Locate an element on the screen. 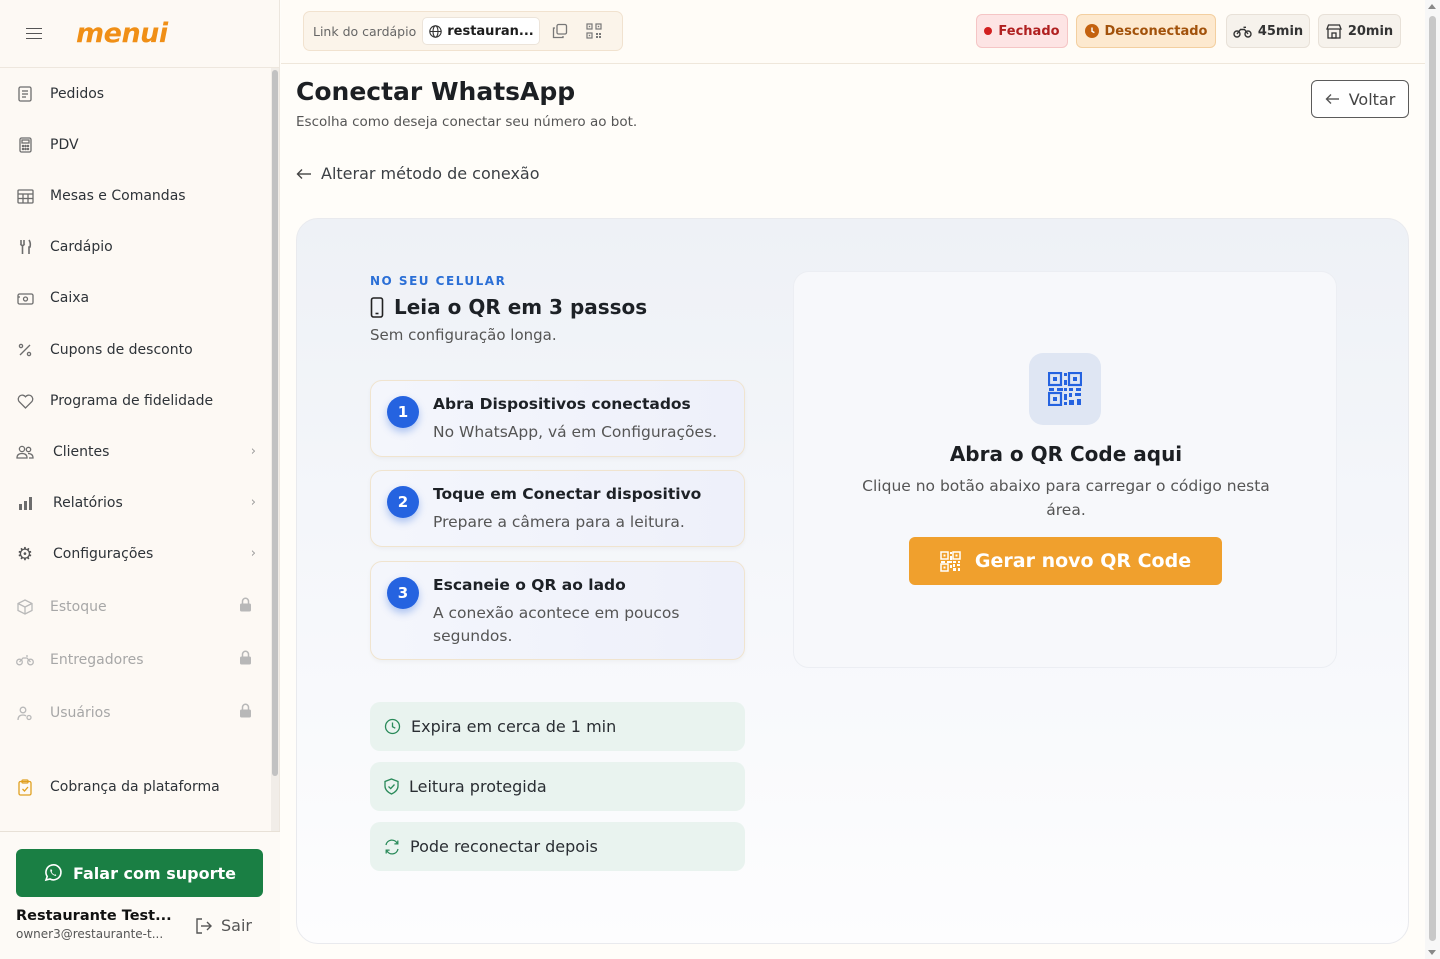 The image size is (1440, 959). table-icon is located at coordinates (25, 196).